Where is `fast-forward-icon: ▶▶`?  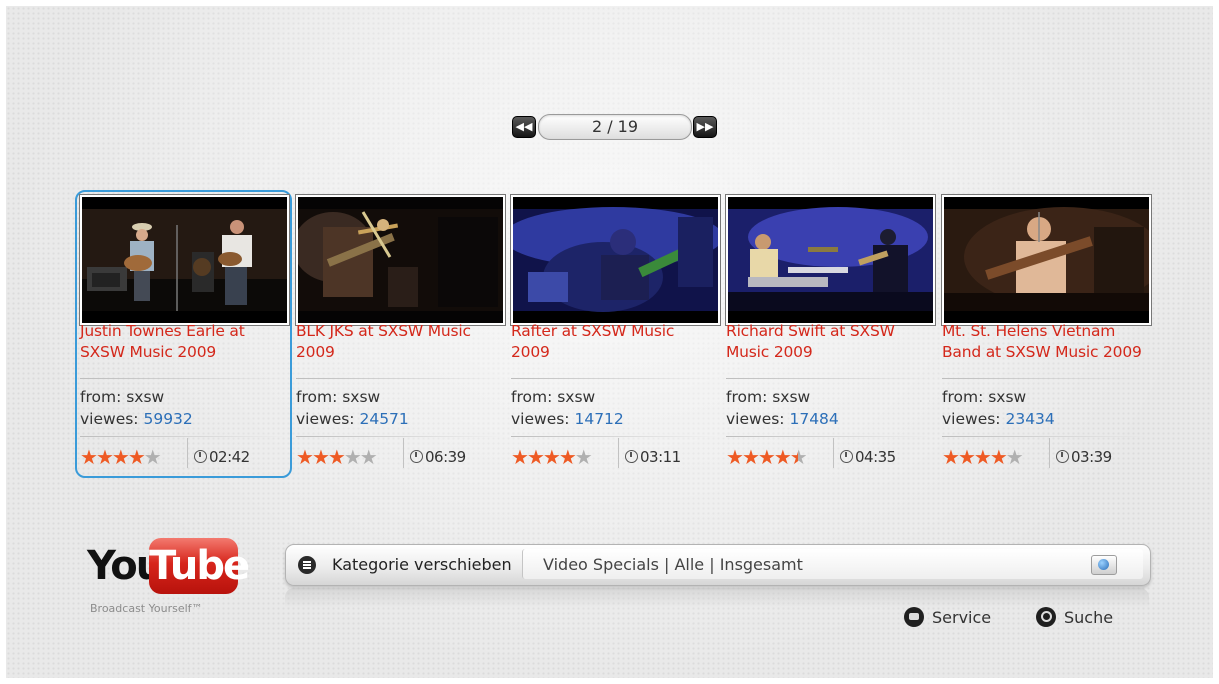
fast-forward-icon: ▶▶ is located at coordinates (705, 127).